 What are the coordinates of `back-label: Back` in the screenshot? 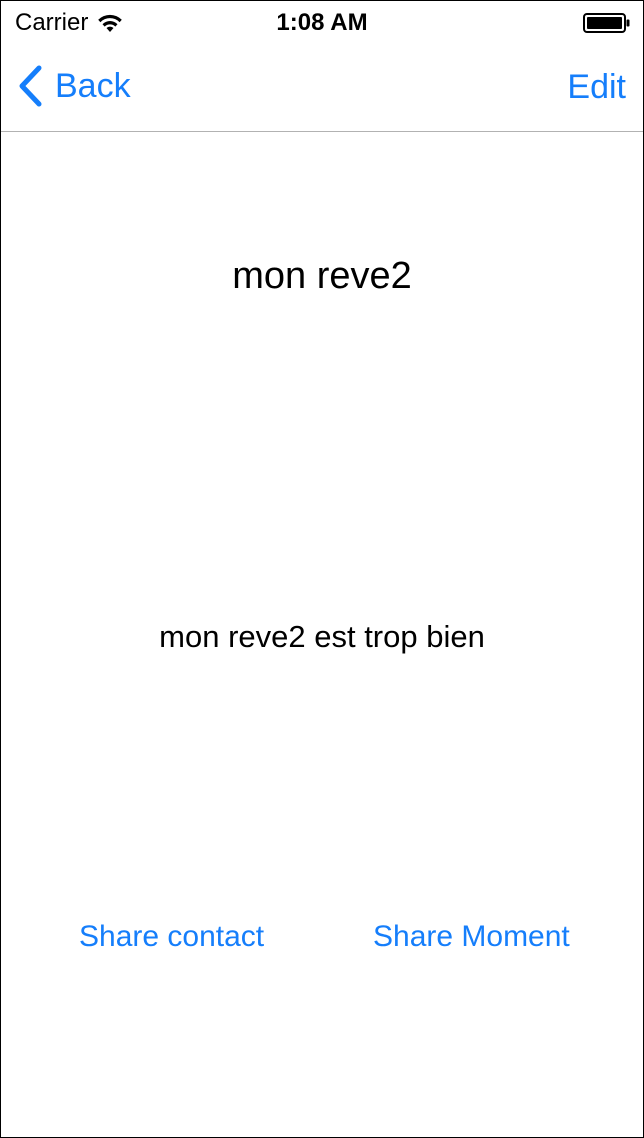 It's located at (93, 85).